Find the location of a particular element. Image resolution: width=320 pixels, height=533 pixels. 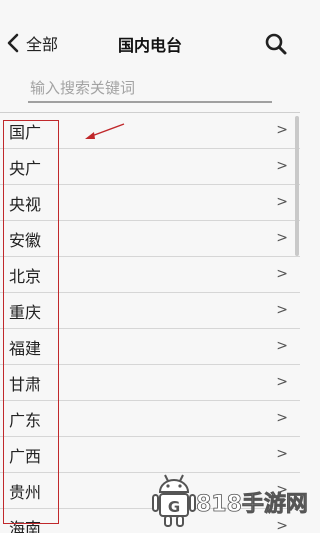

list-item-label: 央广 is located at coordinates (25, 167).